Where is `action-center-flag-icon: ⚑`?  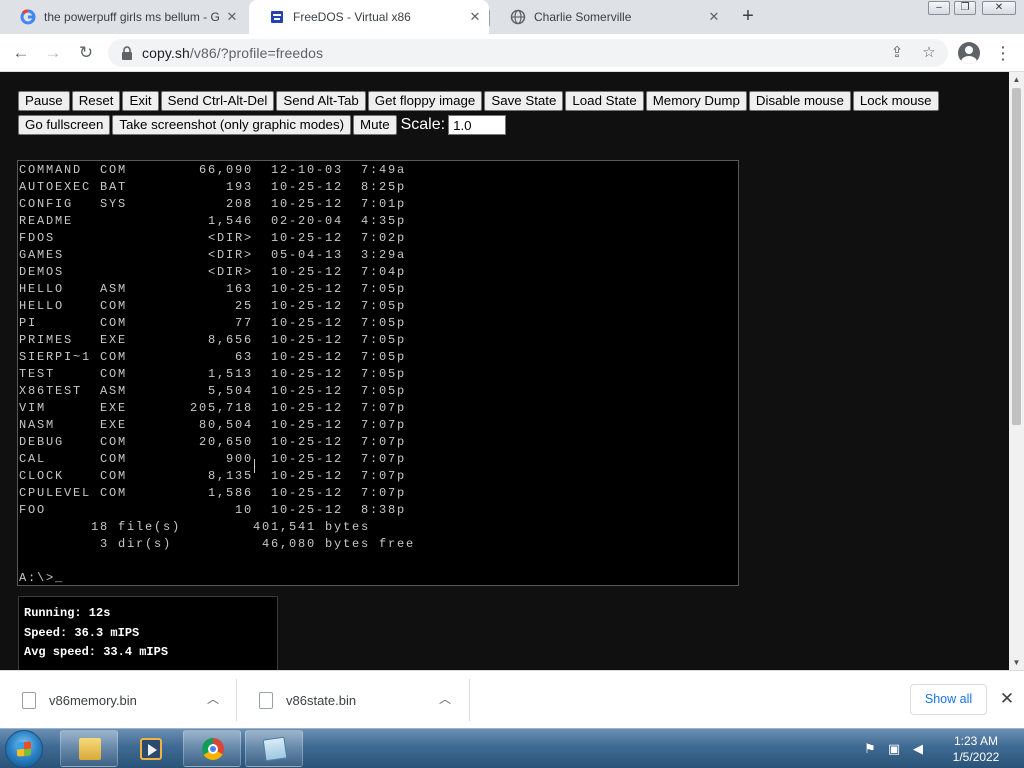 action-center-flag-icon: ⚑ is located at coordinates (870, 749).